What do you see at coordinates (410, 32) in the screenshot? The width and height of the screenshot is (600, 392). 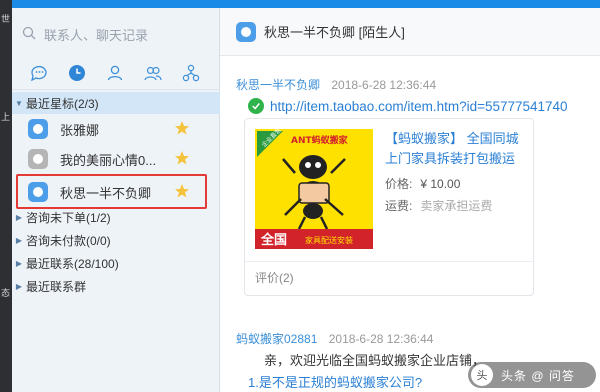 I see `chat-header: 秋思一半不负卿 [陌生人]` at bounding box center [410, 32].